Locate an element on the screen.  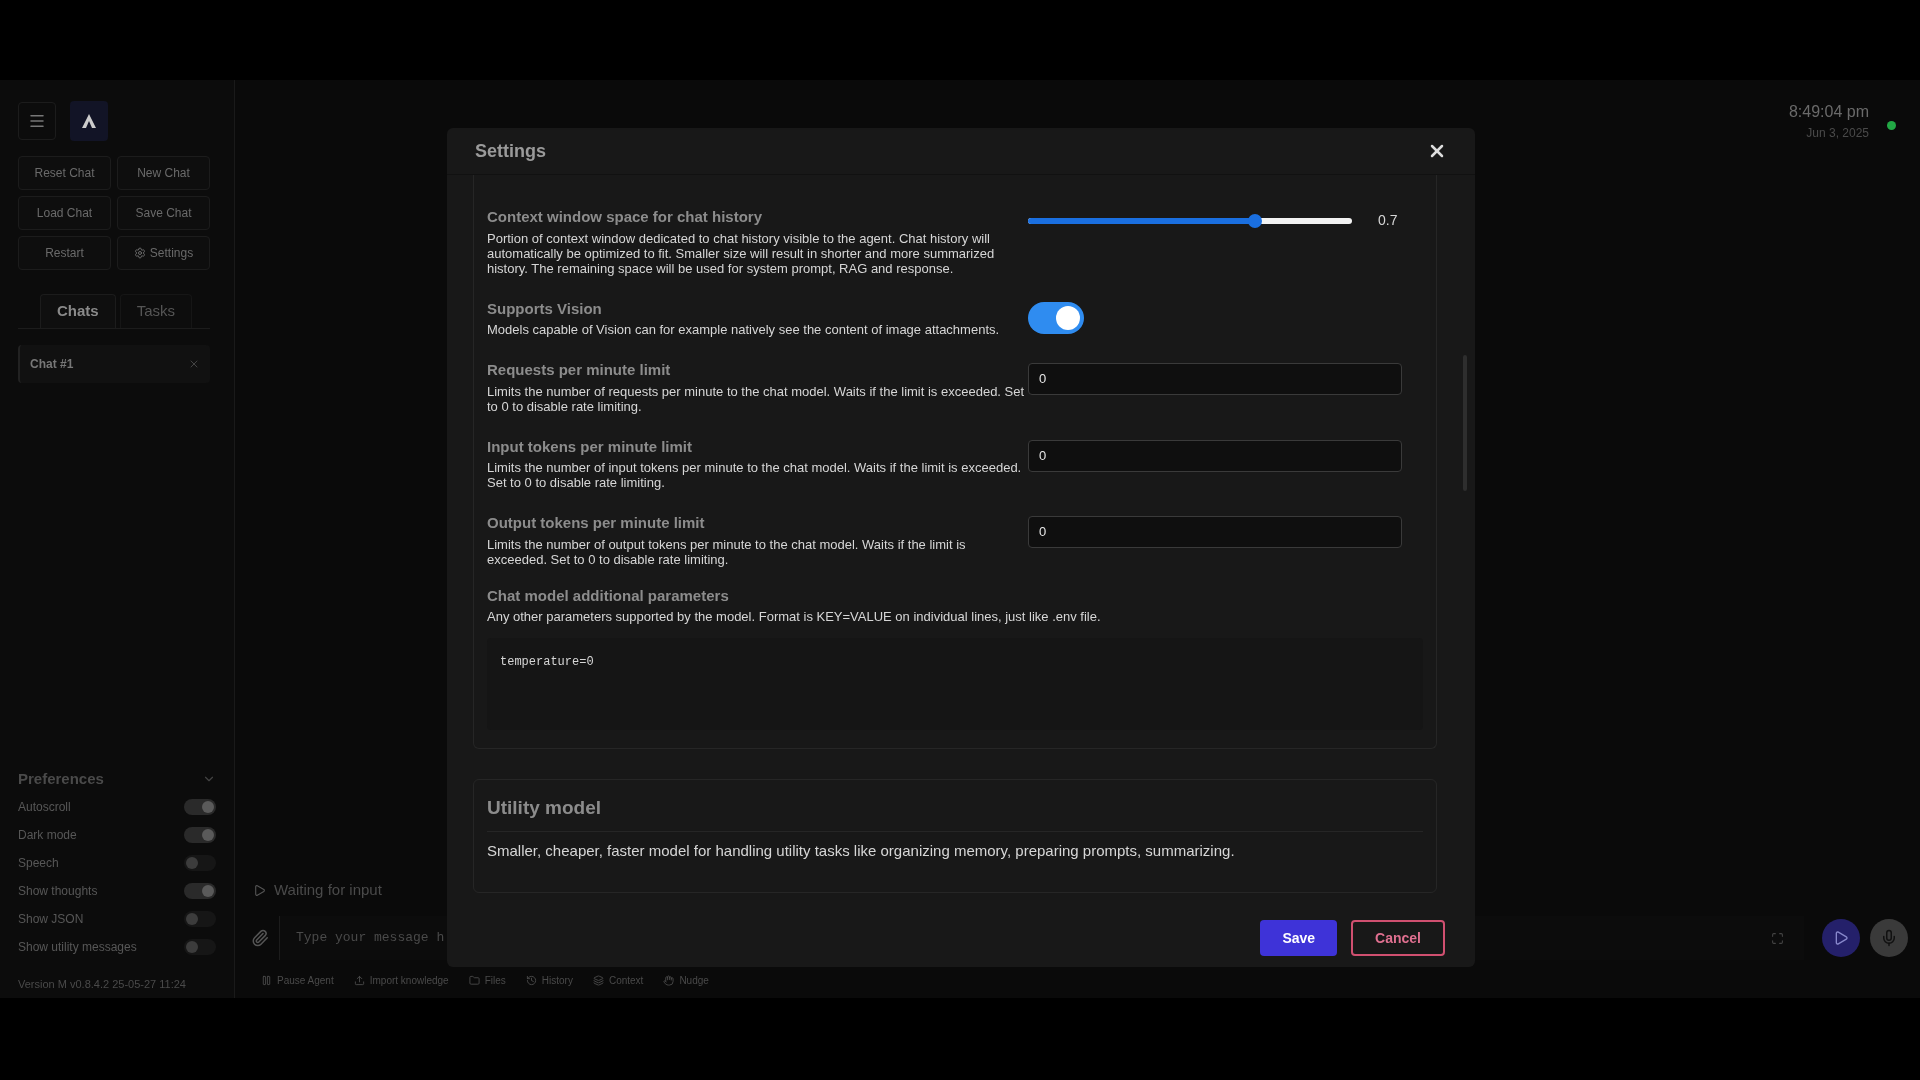
setting-label: Input tokens per minute limit is located at coordinates (590, 446).